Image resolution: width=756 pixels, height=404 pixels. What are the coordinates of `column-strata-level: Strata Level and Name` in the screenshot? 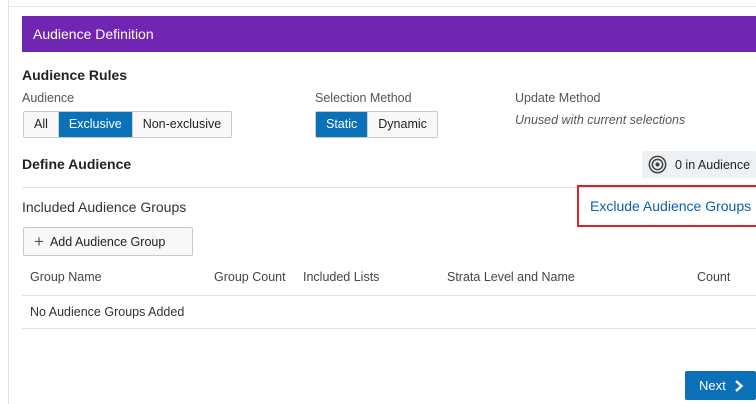 It's located at (511, 277).